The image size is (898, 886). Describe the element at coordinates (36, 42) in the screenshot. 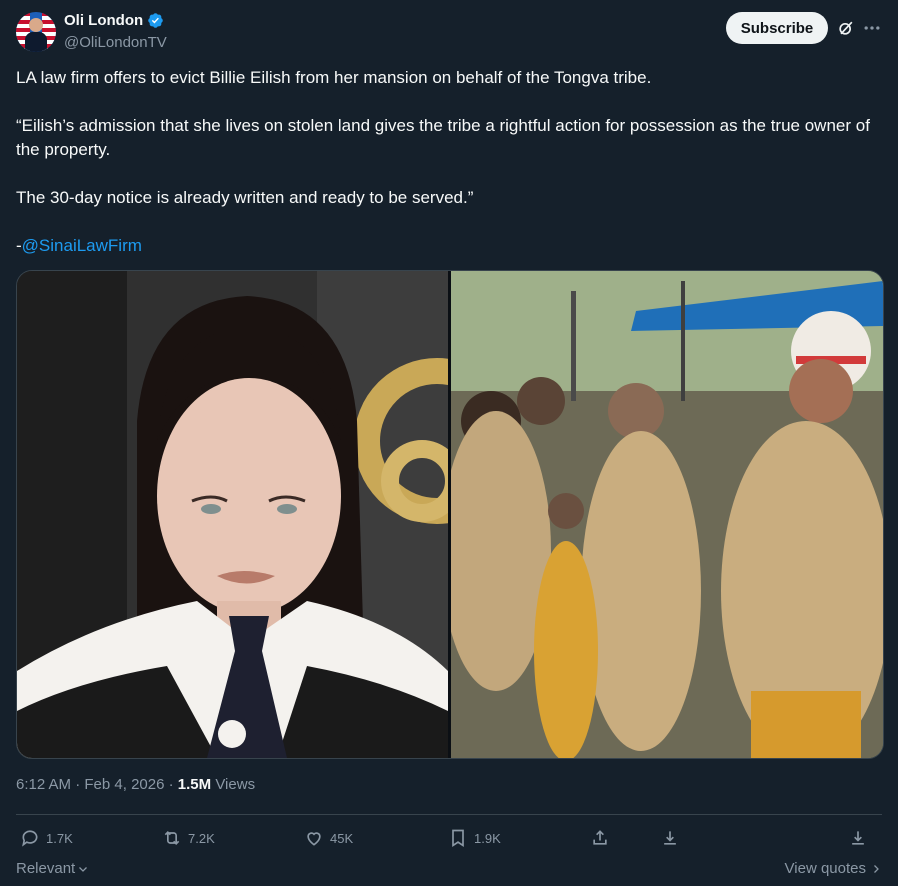

I see `avatar-body` at that location.